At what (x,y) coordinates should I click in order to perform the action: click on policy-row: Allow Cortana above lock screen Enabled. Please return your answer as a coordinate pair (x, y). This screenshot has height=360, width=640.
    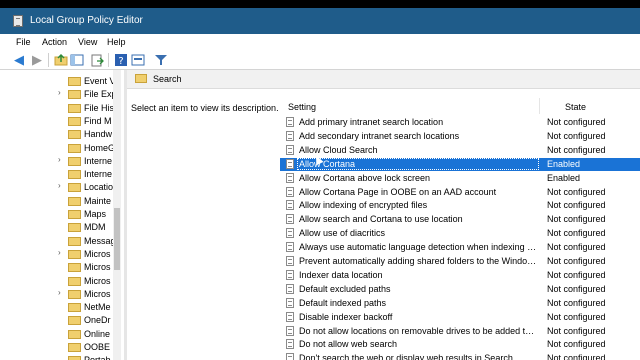
    Looking at the image, I should click on (460, 178).